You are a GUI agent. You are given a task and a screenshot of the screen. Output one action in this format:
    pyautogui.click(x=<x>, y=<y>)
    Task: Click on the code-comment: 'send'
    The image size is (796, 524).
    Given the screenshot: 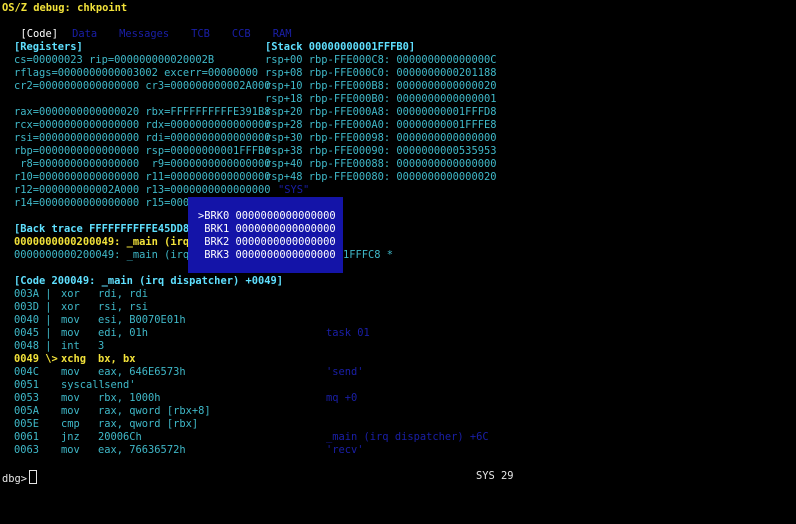 What is the action you would take?
    pyautogui.click(x=345, y=372)
    